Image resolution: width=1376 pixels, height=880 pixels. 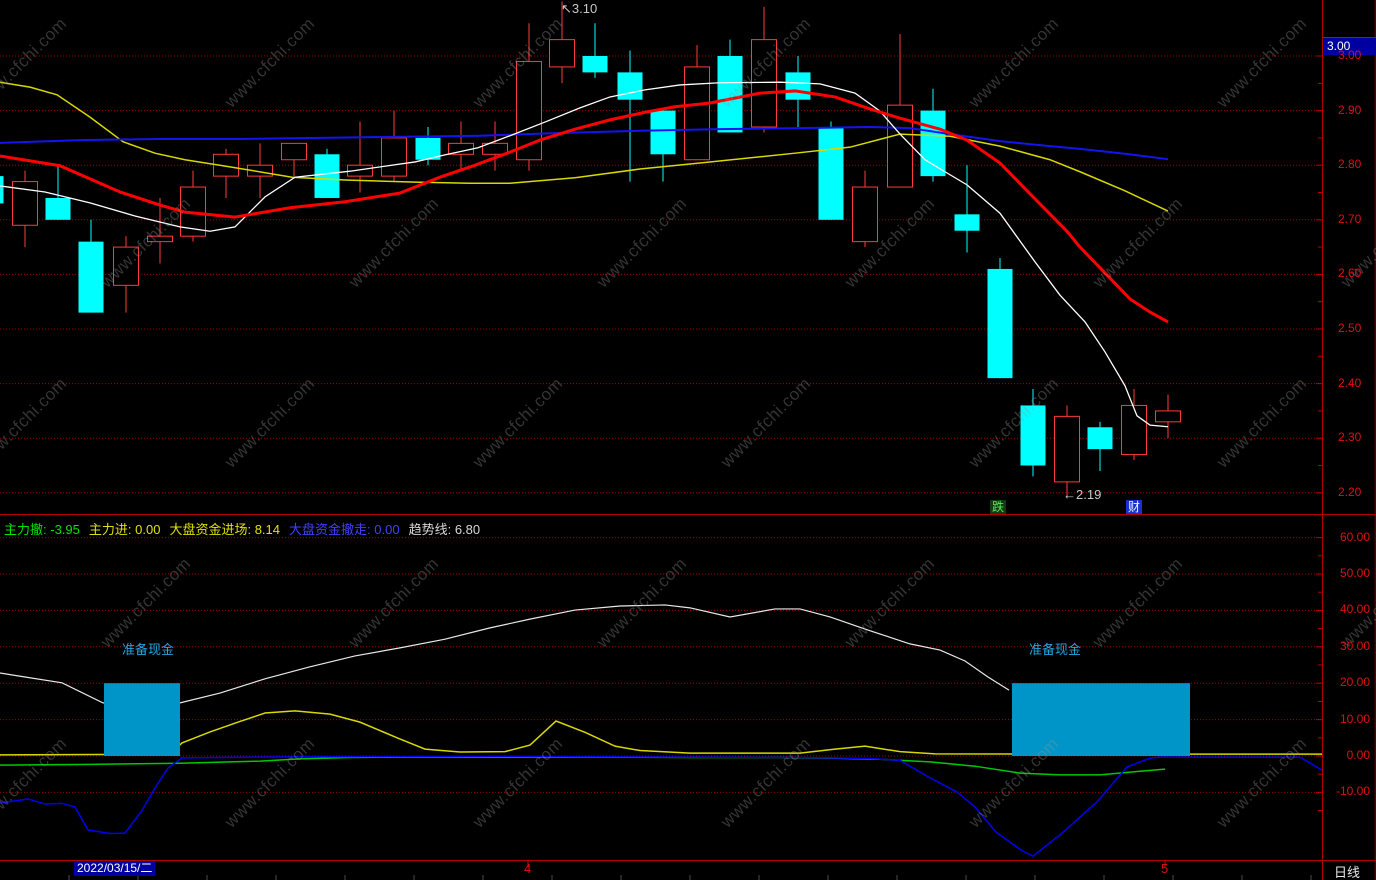 What do you see at coordinates (1354, 718) in the screenshot?
I see `indicator-scale-label: 10.00` at bounding box center [1354, 718].